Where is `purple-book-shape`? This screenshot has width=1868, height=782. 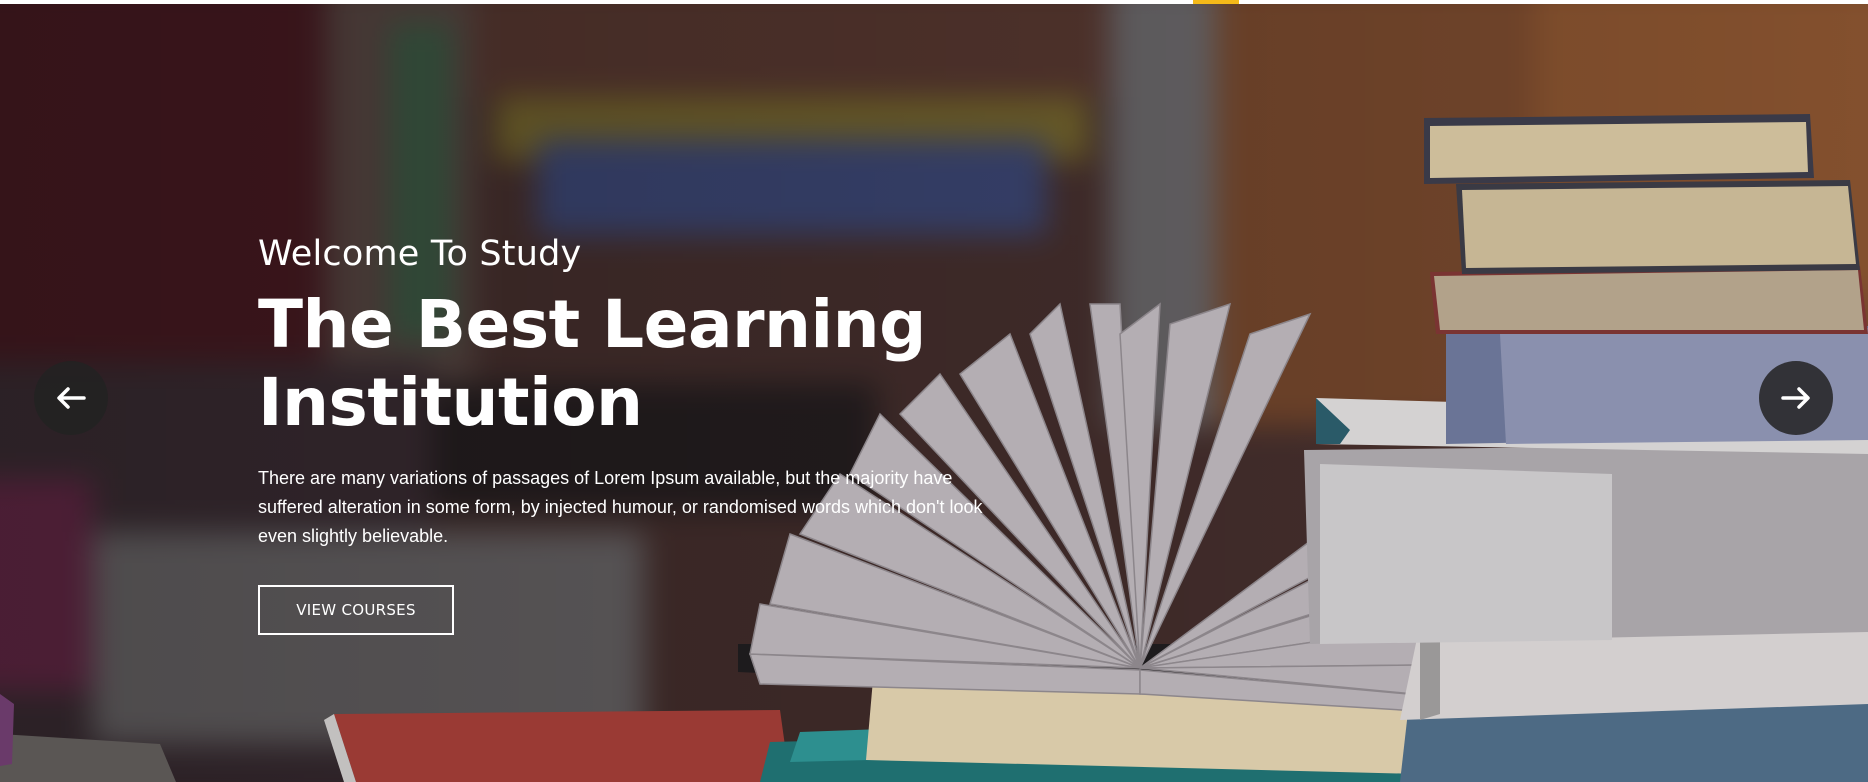
purple-book-shape is located at coordinates (7, 730).